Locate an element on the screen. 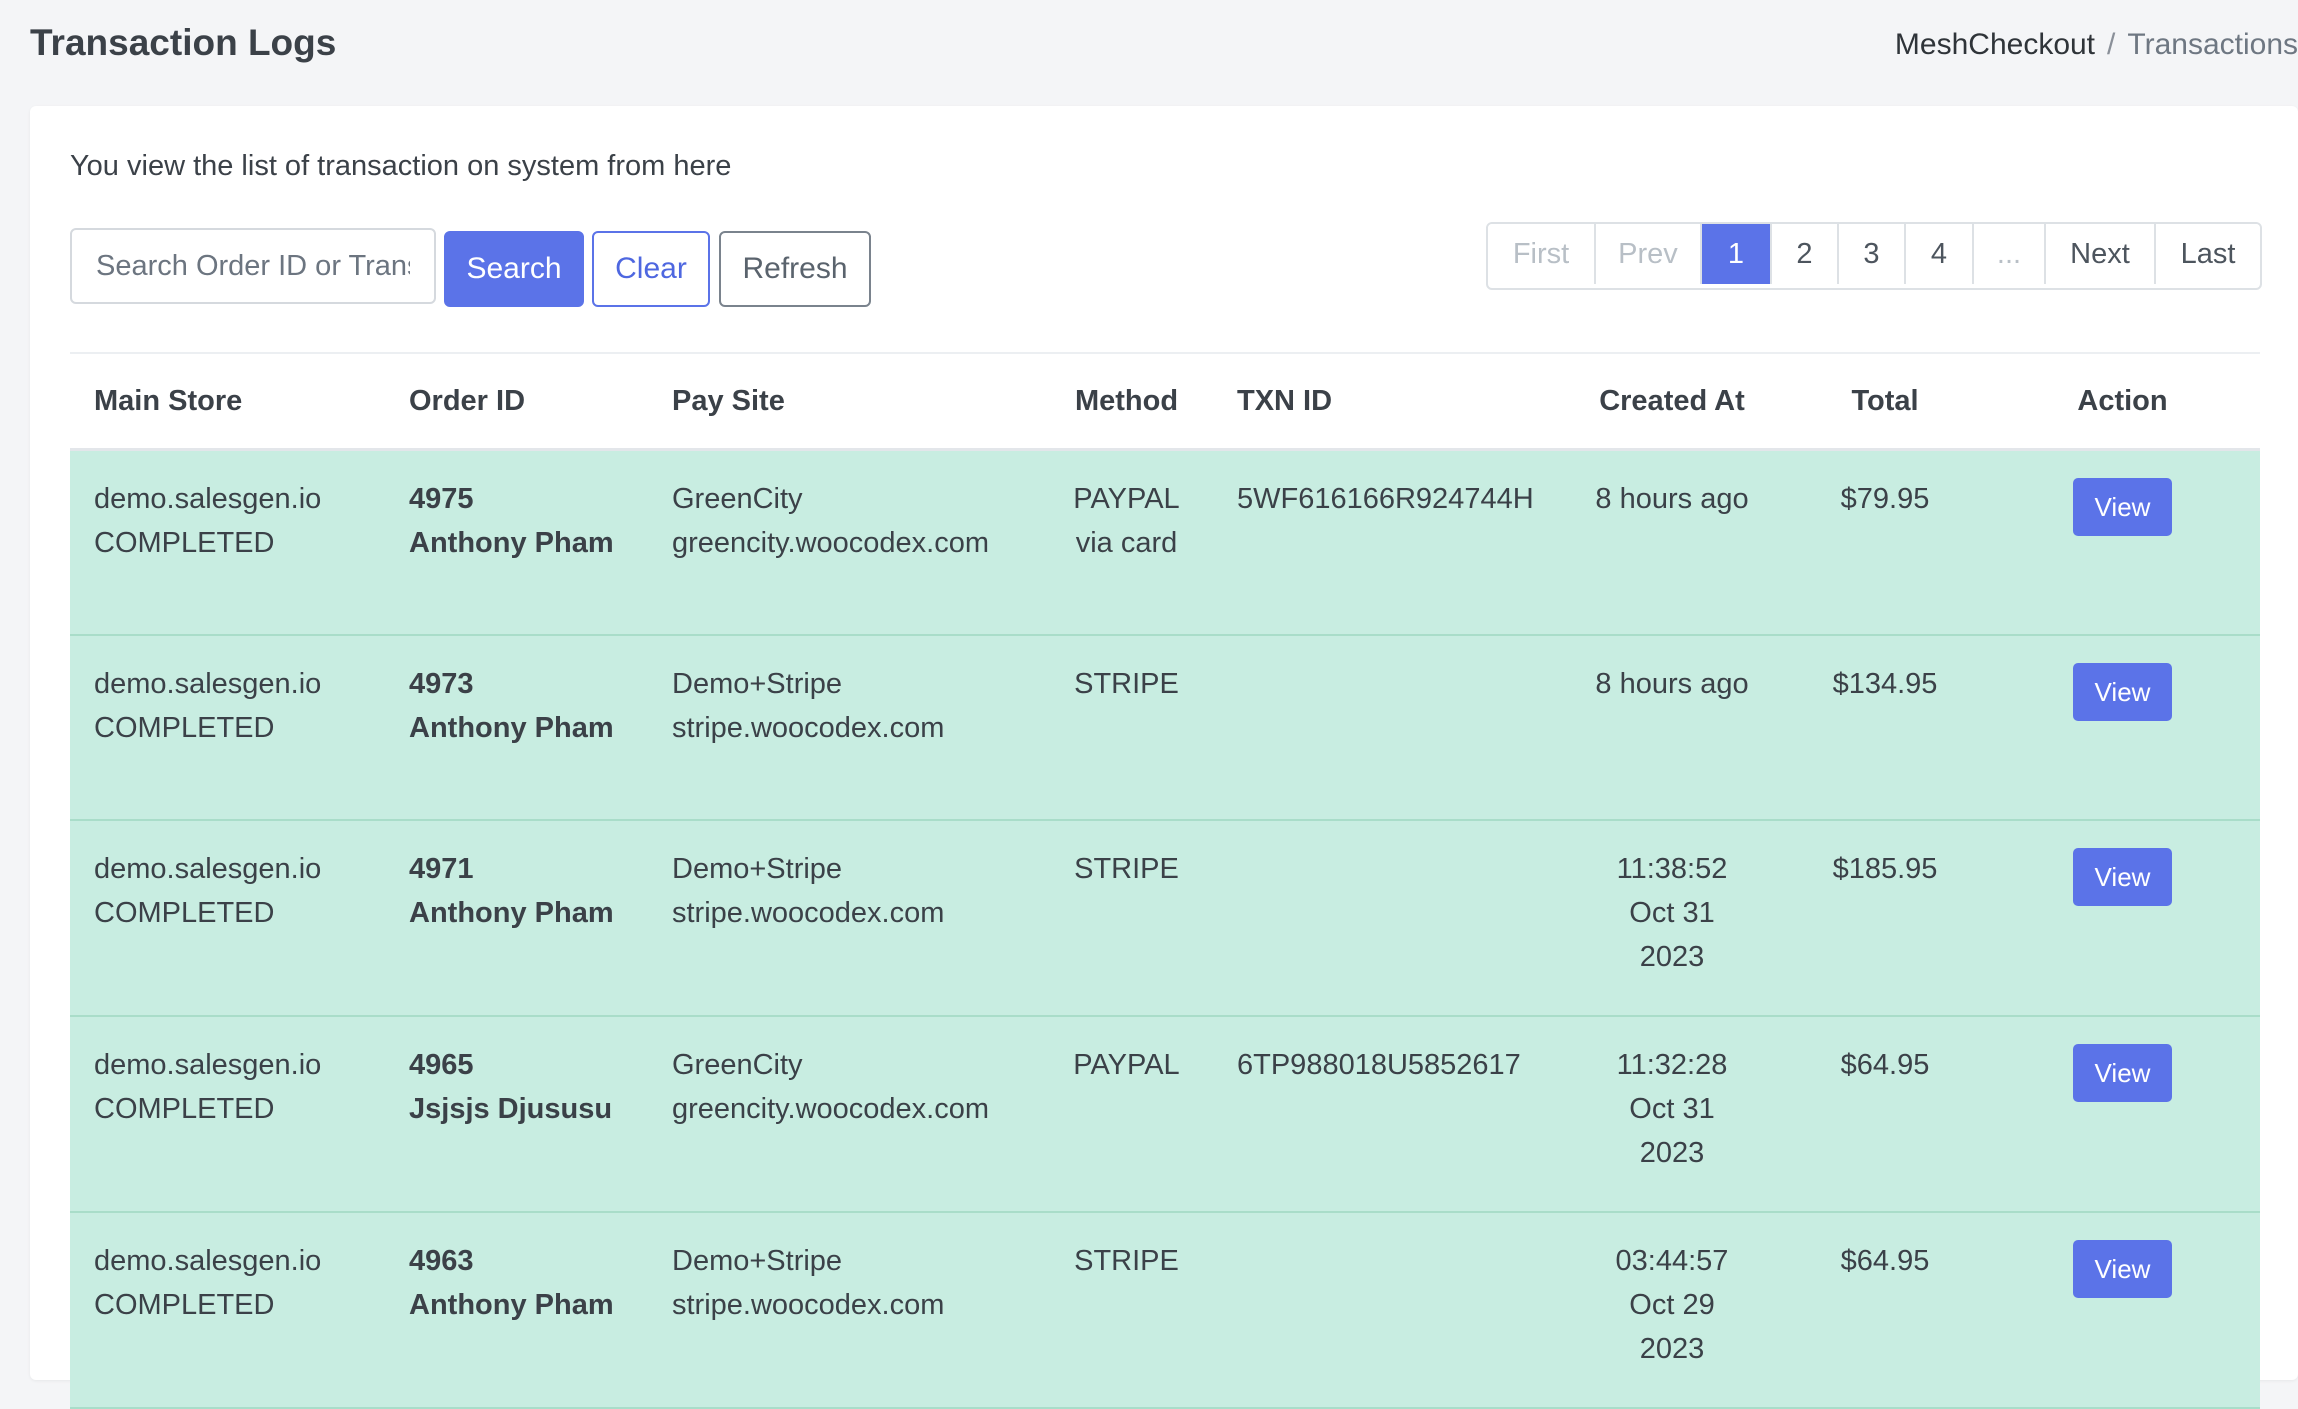 The image size is (2298, 1409). breadcrumb-current: Transactions is located at coordinates (2212, 44).